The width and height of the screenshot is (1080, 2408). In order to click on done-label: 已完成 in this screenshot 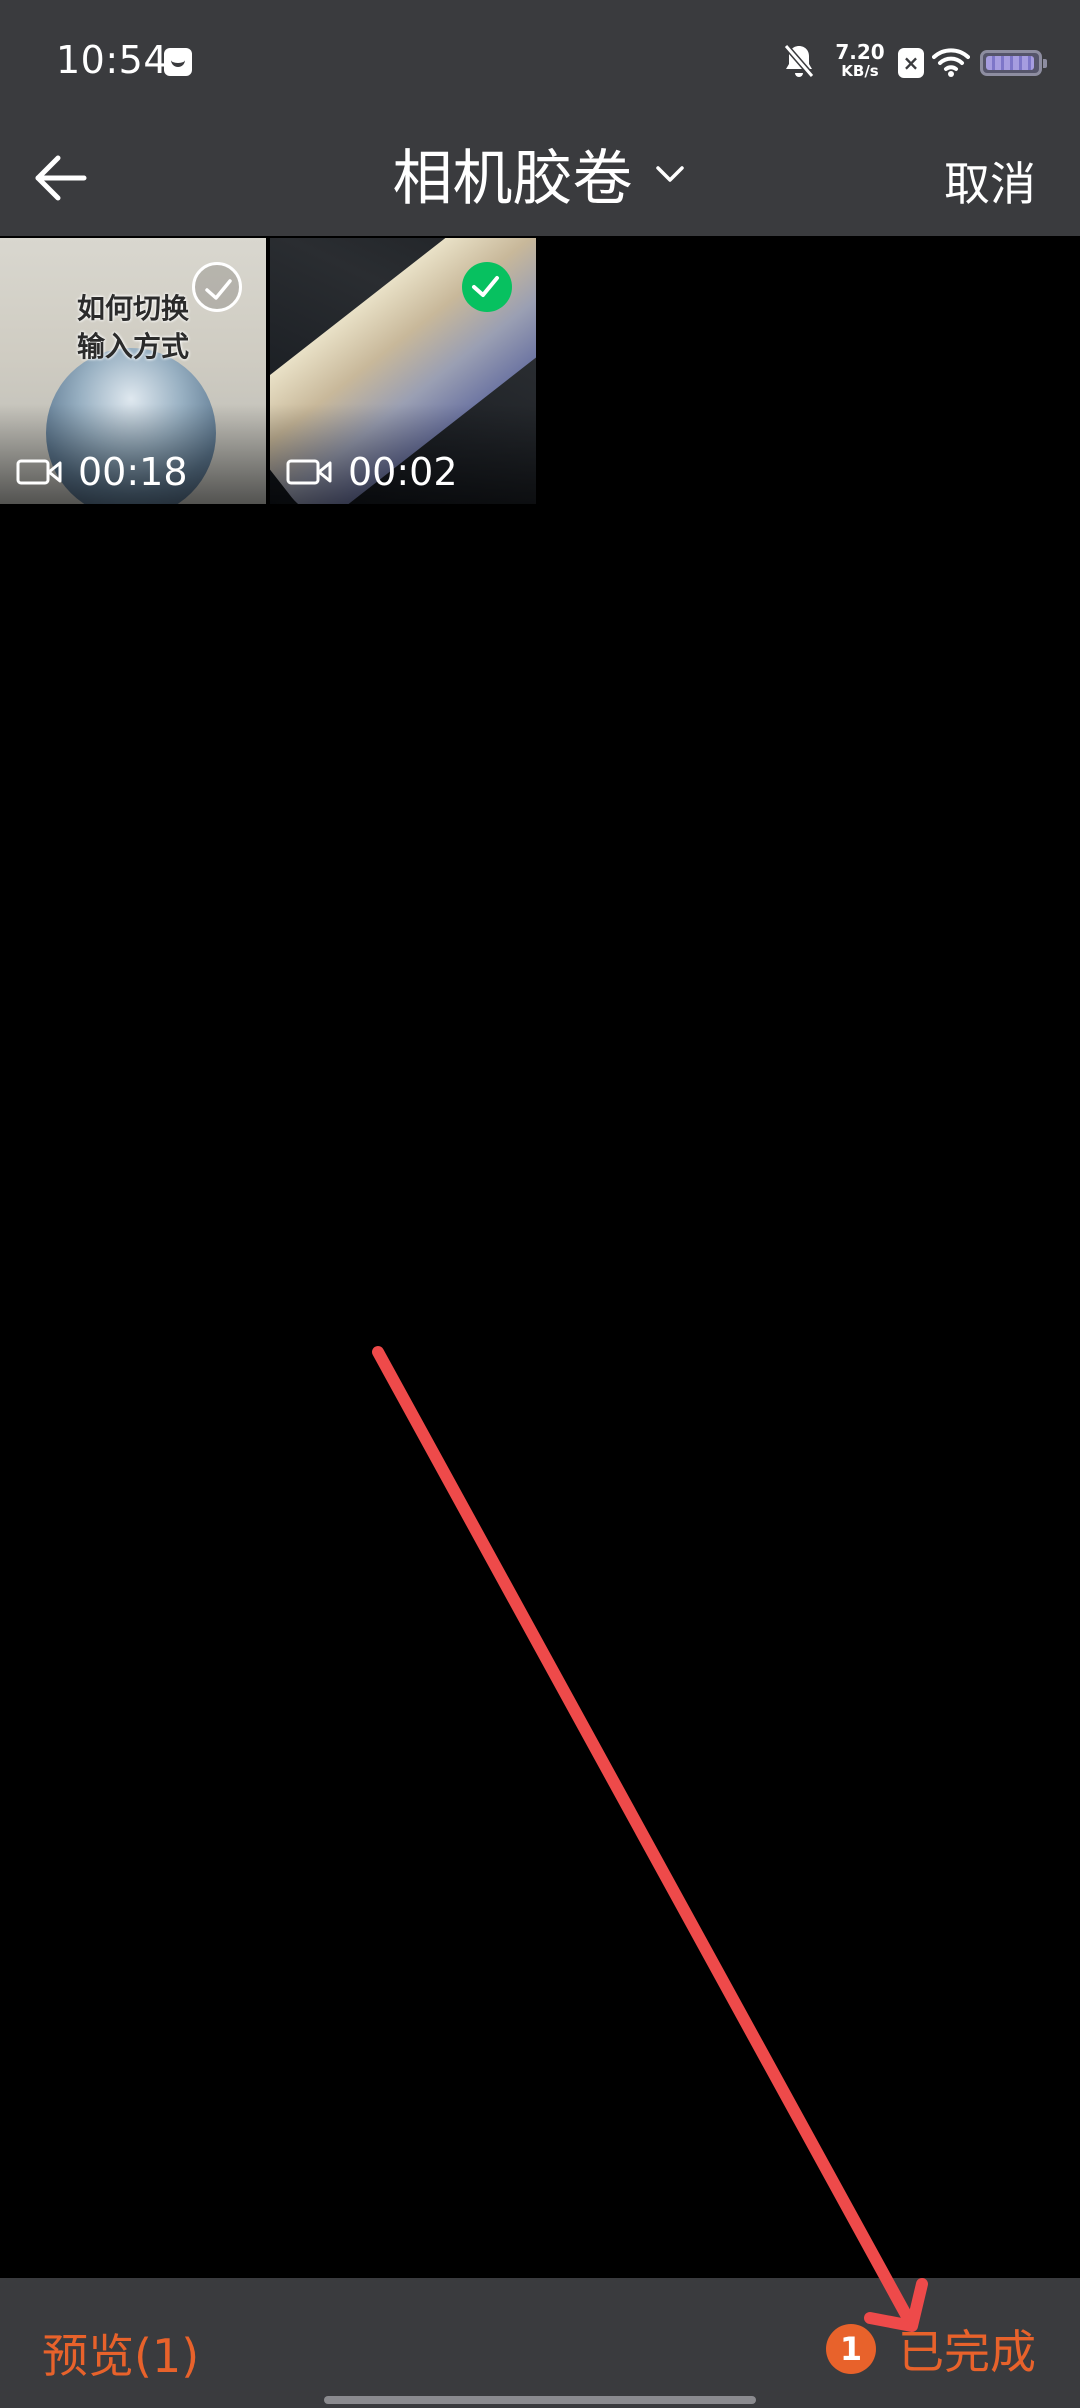, I will do `click(967, 2352)`.